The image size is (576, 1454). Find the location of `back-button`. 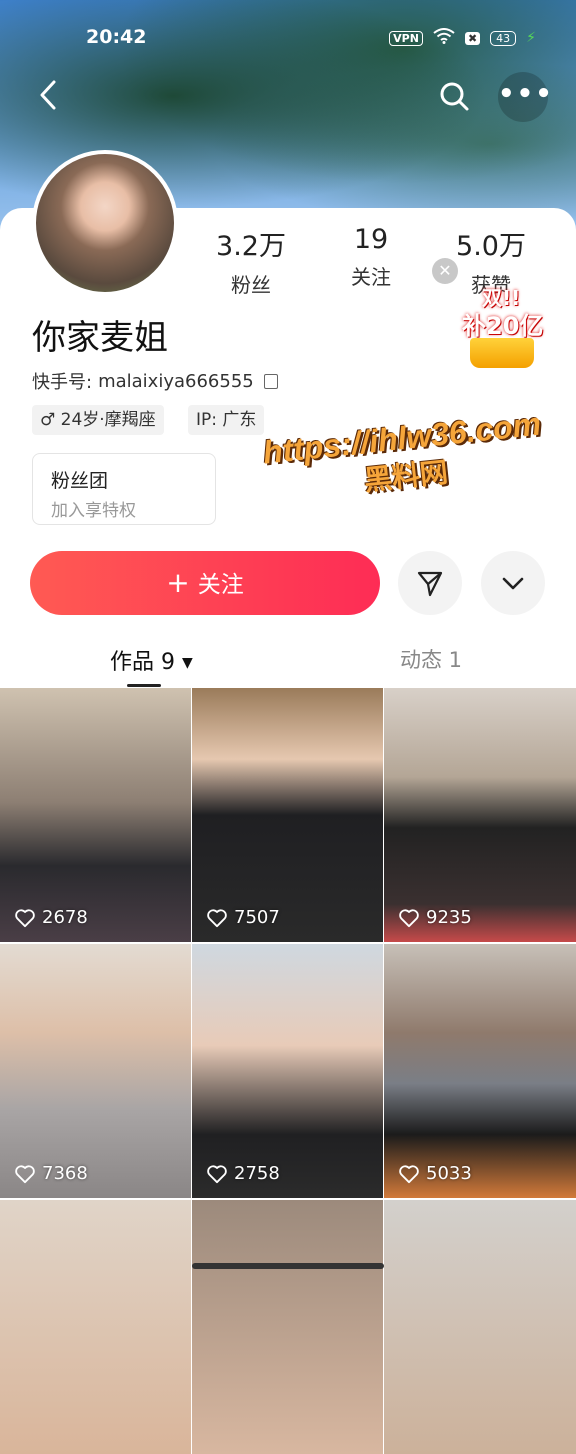

back-button is located at coordinates (50, 96).